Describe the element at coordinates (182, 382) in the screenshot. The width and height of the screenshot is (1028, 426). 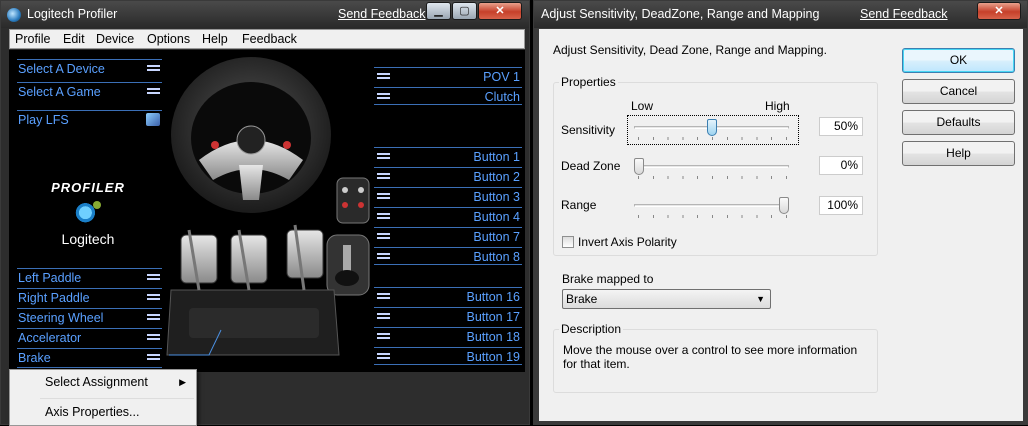
I see `submenu-arrow-icon: ▶` at that location.